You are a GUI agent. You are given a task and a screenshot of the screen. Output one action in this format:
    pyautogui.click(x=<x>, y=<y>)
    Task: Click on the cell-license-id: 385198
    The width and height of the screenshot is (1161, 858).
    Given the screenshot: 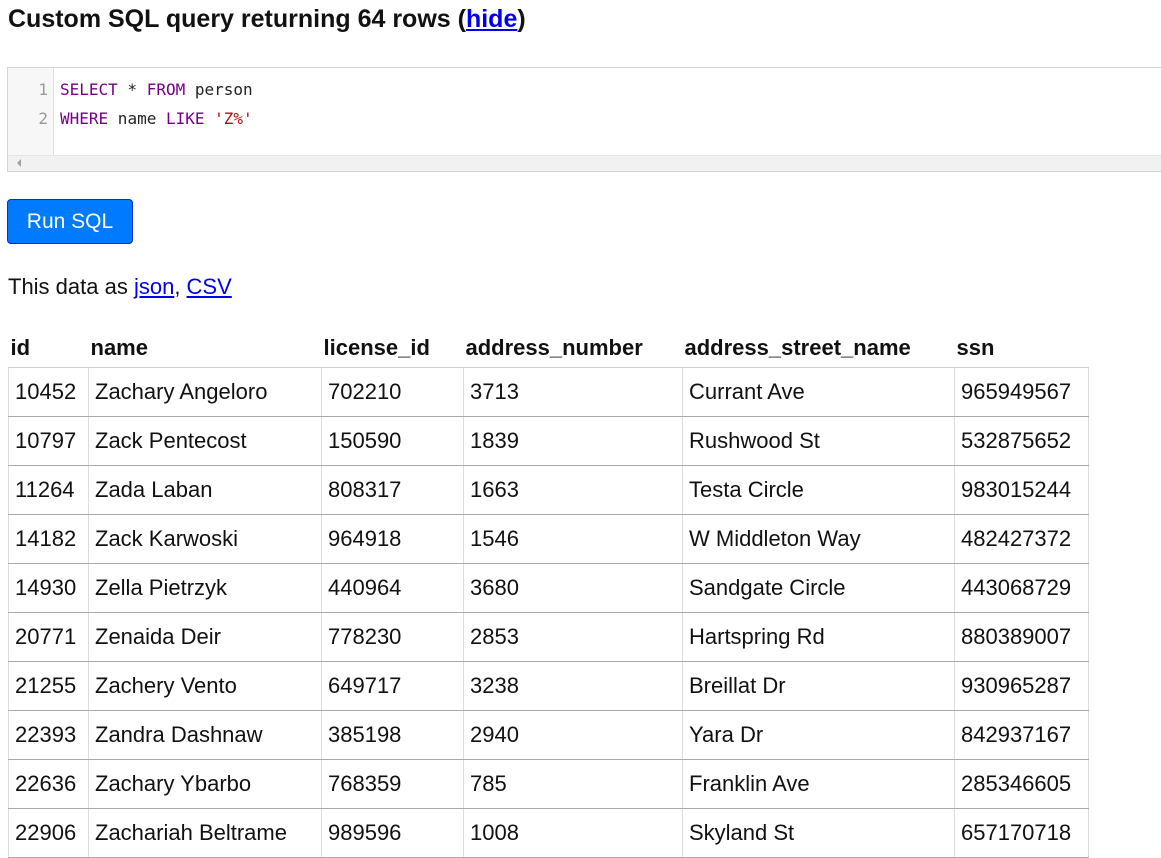 What is the action you would take?
    pyautogui.click(x=392, y=735)
    